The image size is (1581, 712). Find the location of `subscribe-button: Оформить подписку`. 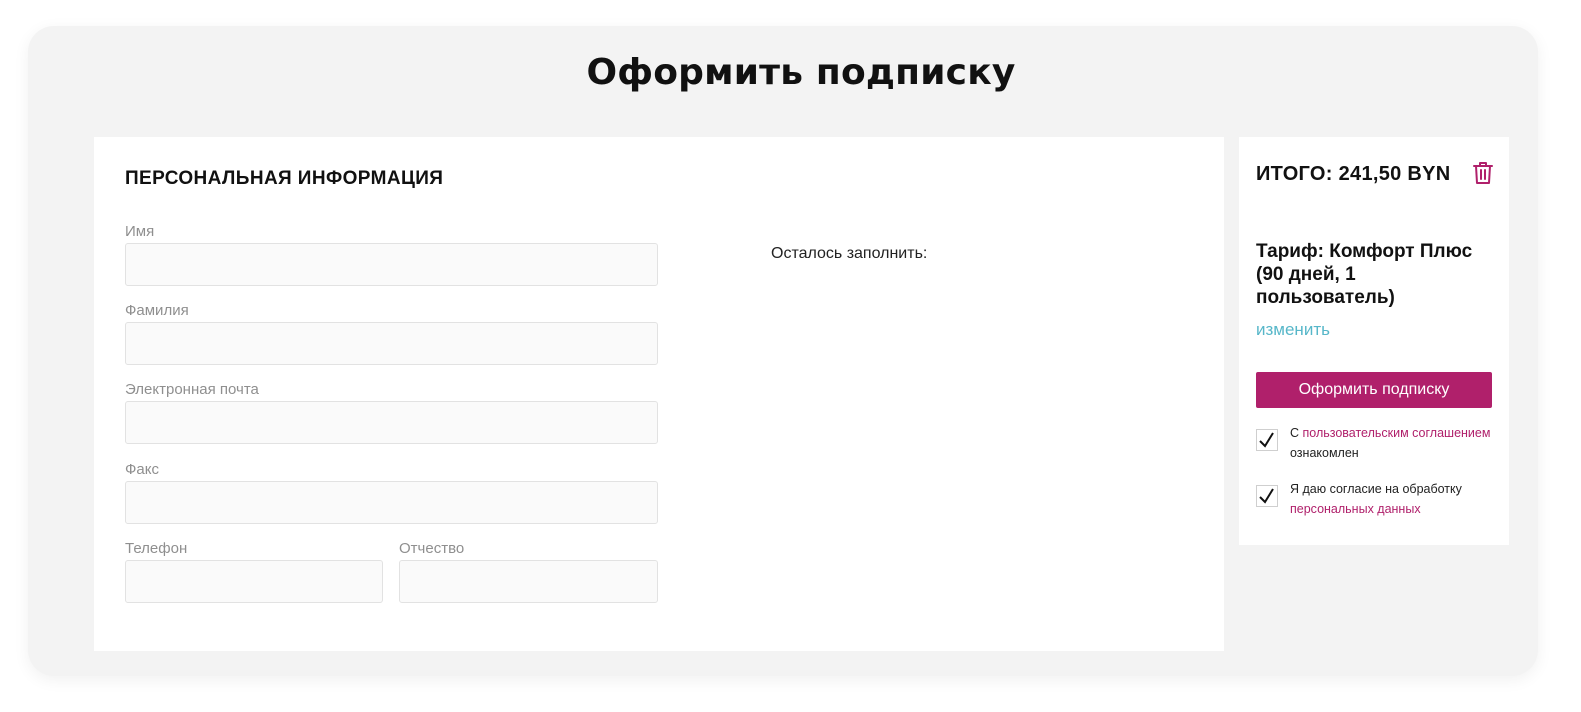

subscribe-button: Оформить подписку is located at coordinates (1374, 390).